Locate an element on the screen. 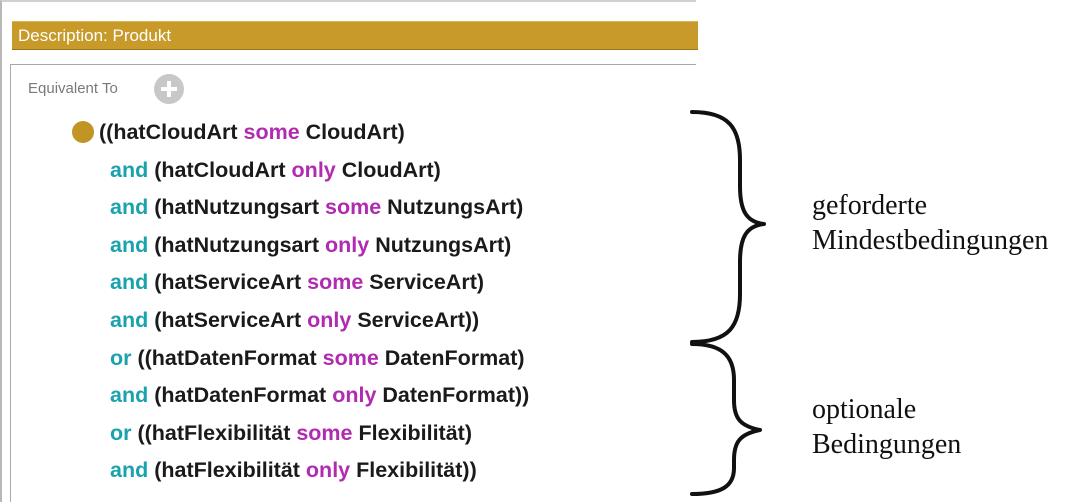 The image size is (1075, 502). expression-text: ((hatDatenFormat is located at coordinates (227, 357).